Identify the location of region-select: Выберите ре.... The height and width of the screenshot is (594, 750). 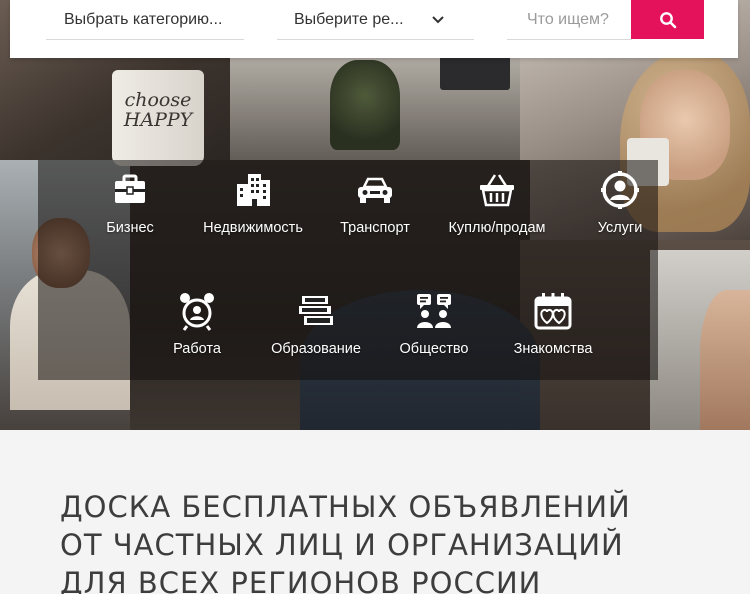
(375, 20).